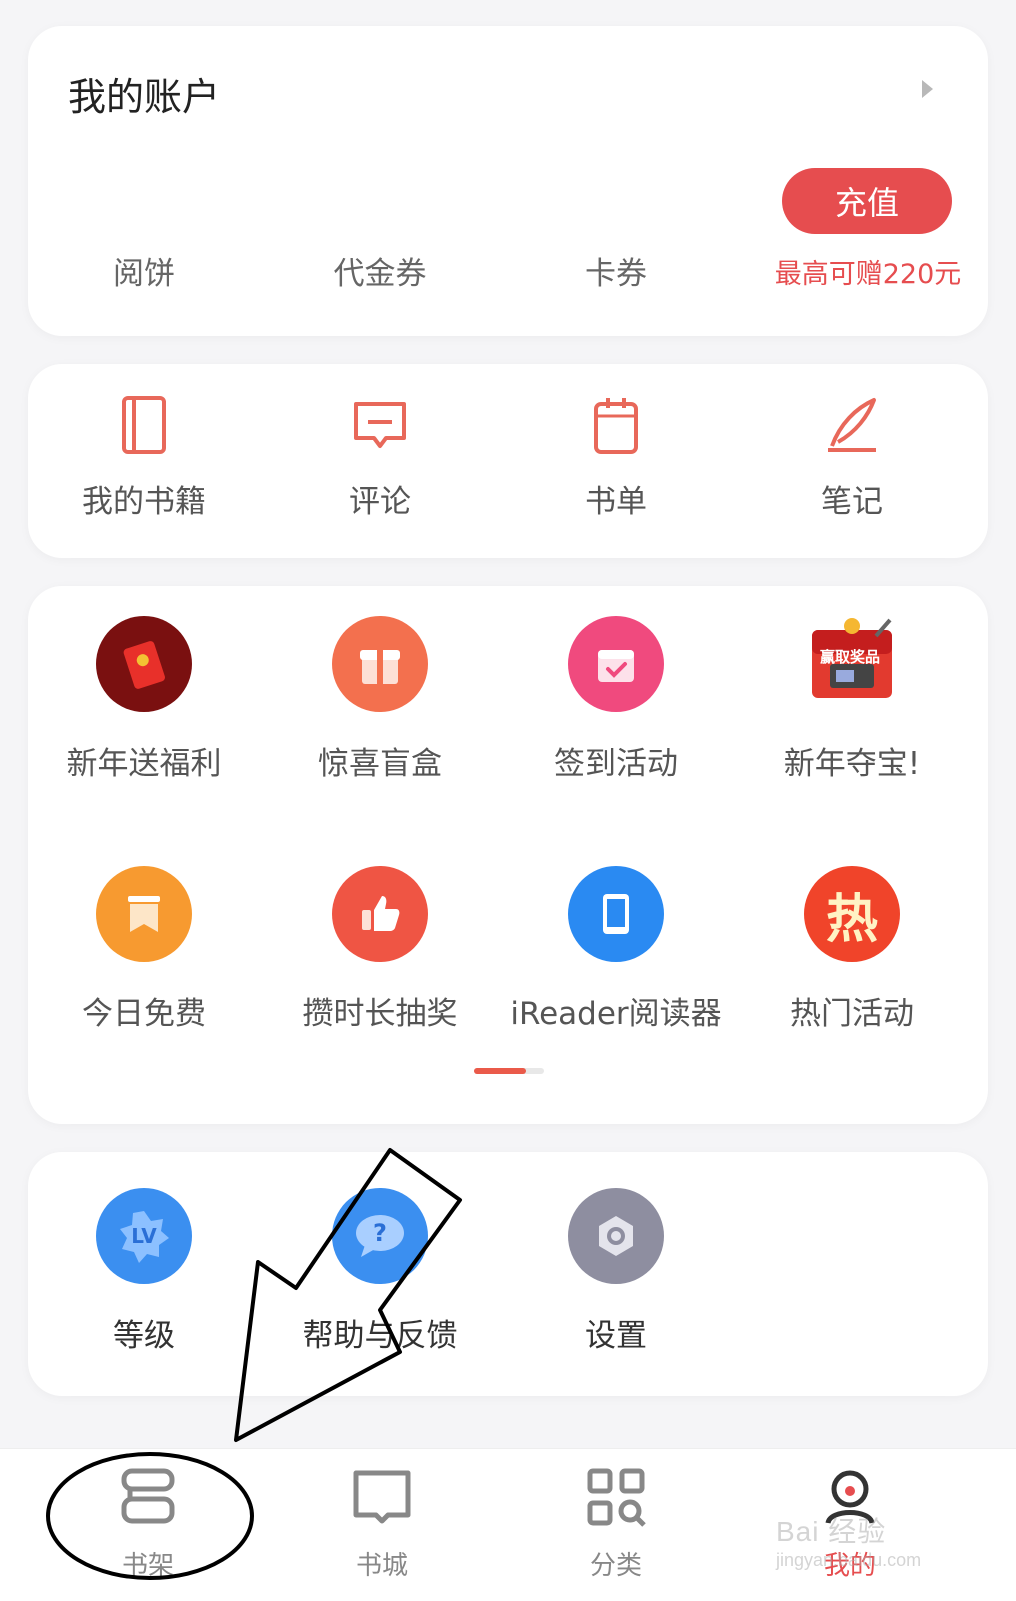 This screenshot has height=1601, width=1016. I want to click on misc-card: LV 等级 ? 帮助与反馈 设置, so click(508, 1274).